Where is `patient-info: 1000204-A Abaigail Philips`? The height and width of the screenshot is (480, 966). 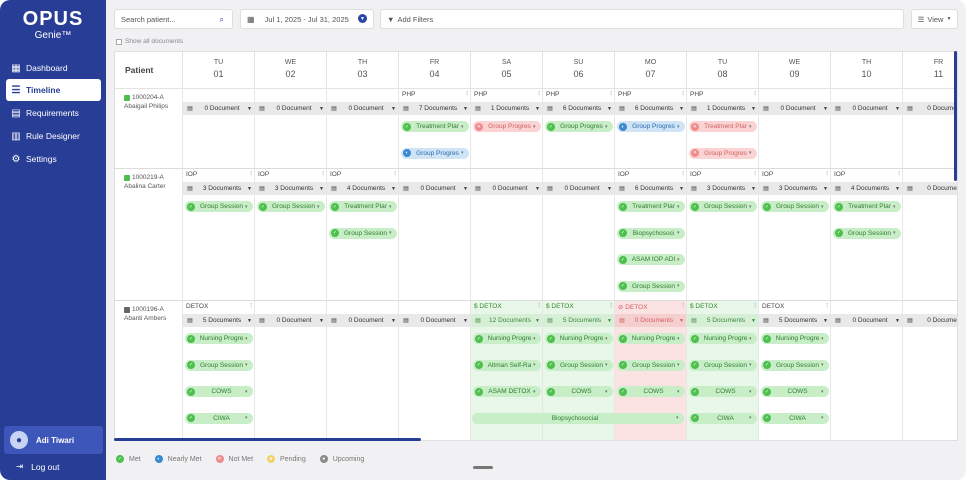
patient-info: 1000204-A Abaigail Philips is located at coordinates (148, 128).